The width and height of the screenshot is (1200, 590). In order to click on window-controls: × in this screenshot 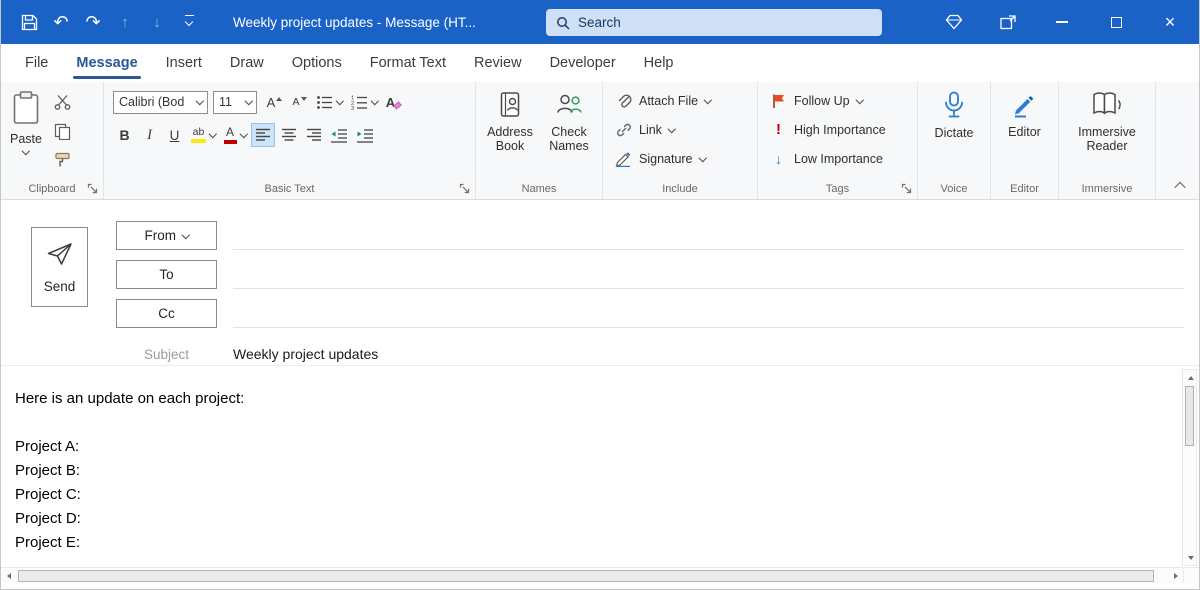, I will do `click(1063, 22)`.